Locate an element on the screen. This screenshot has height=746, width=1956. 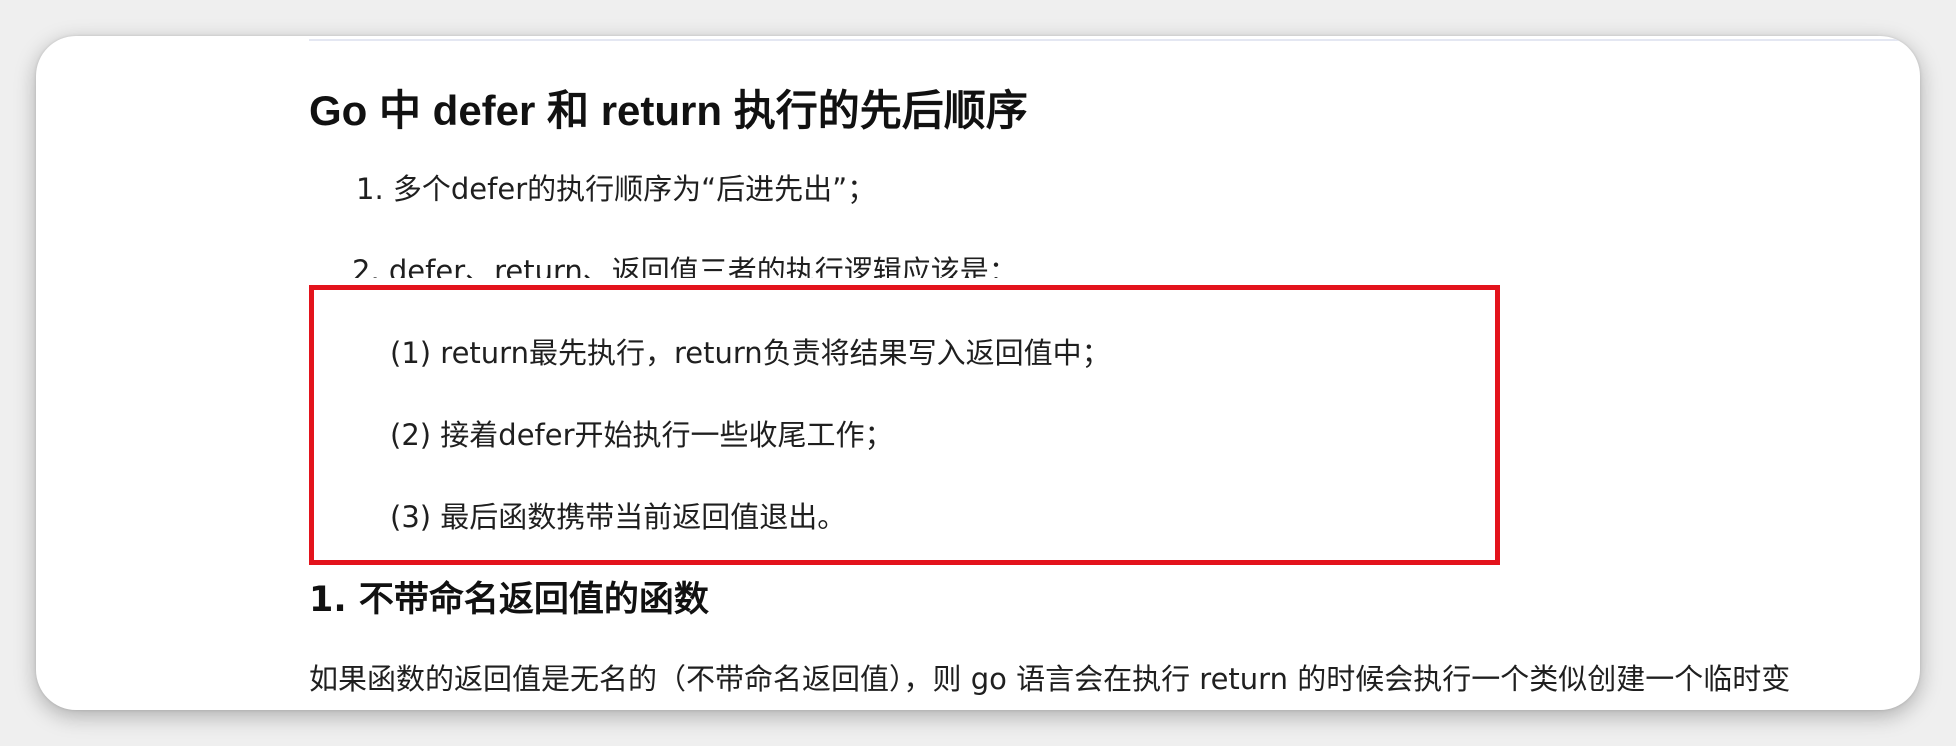
step-item: (1) return最先执行，return负责将结果写入返回值中； is located at coordinates (750, 353).